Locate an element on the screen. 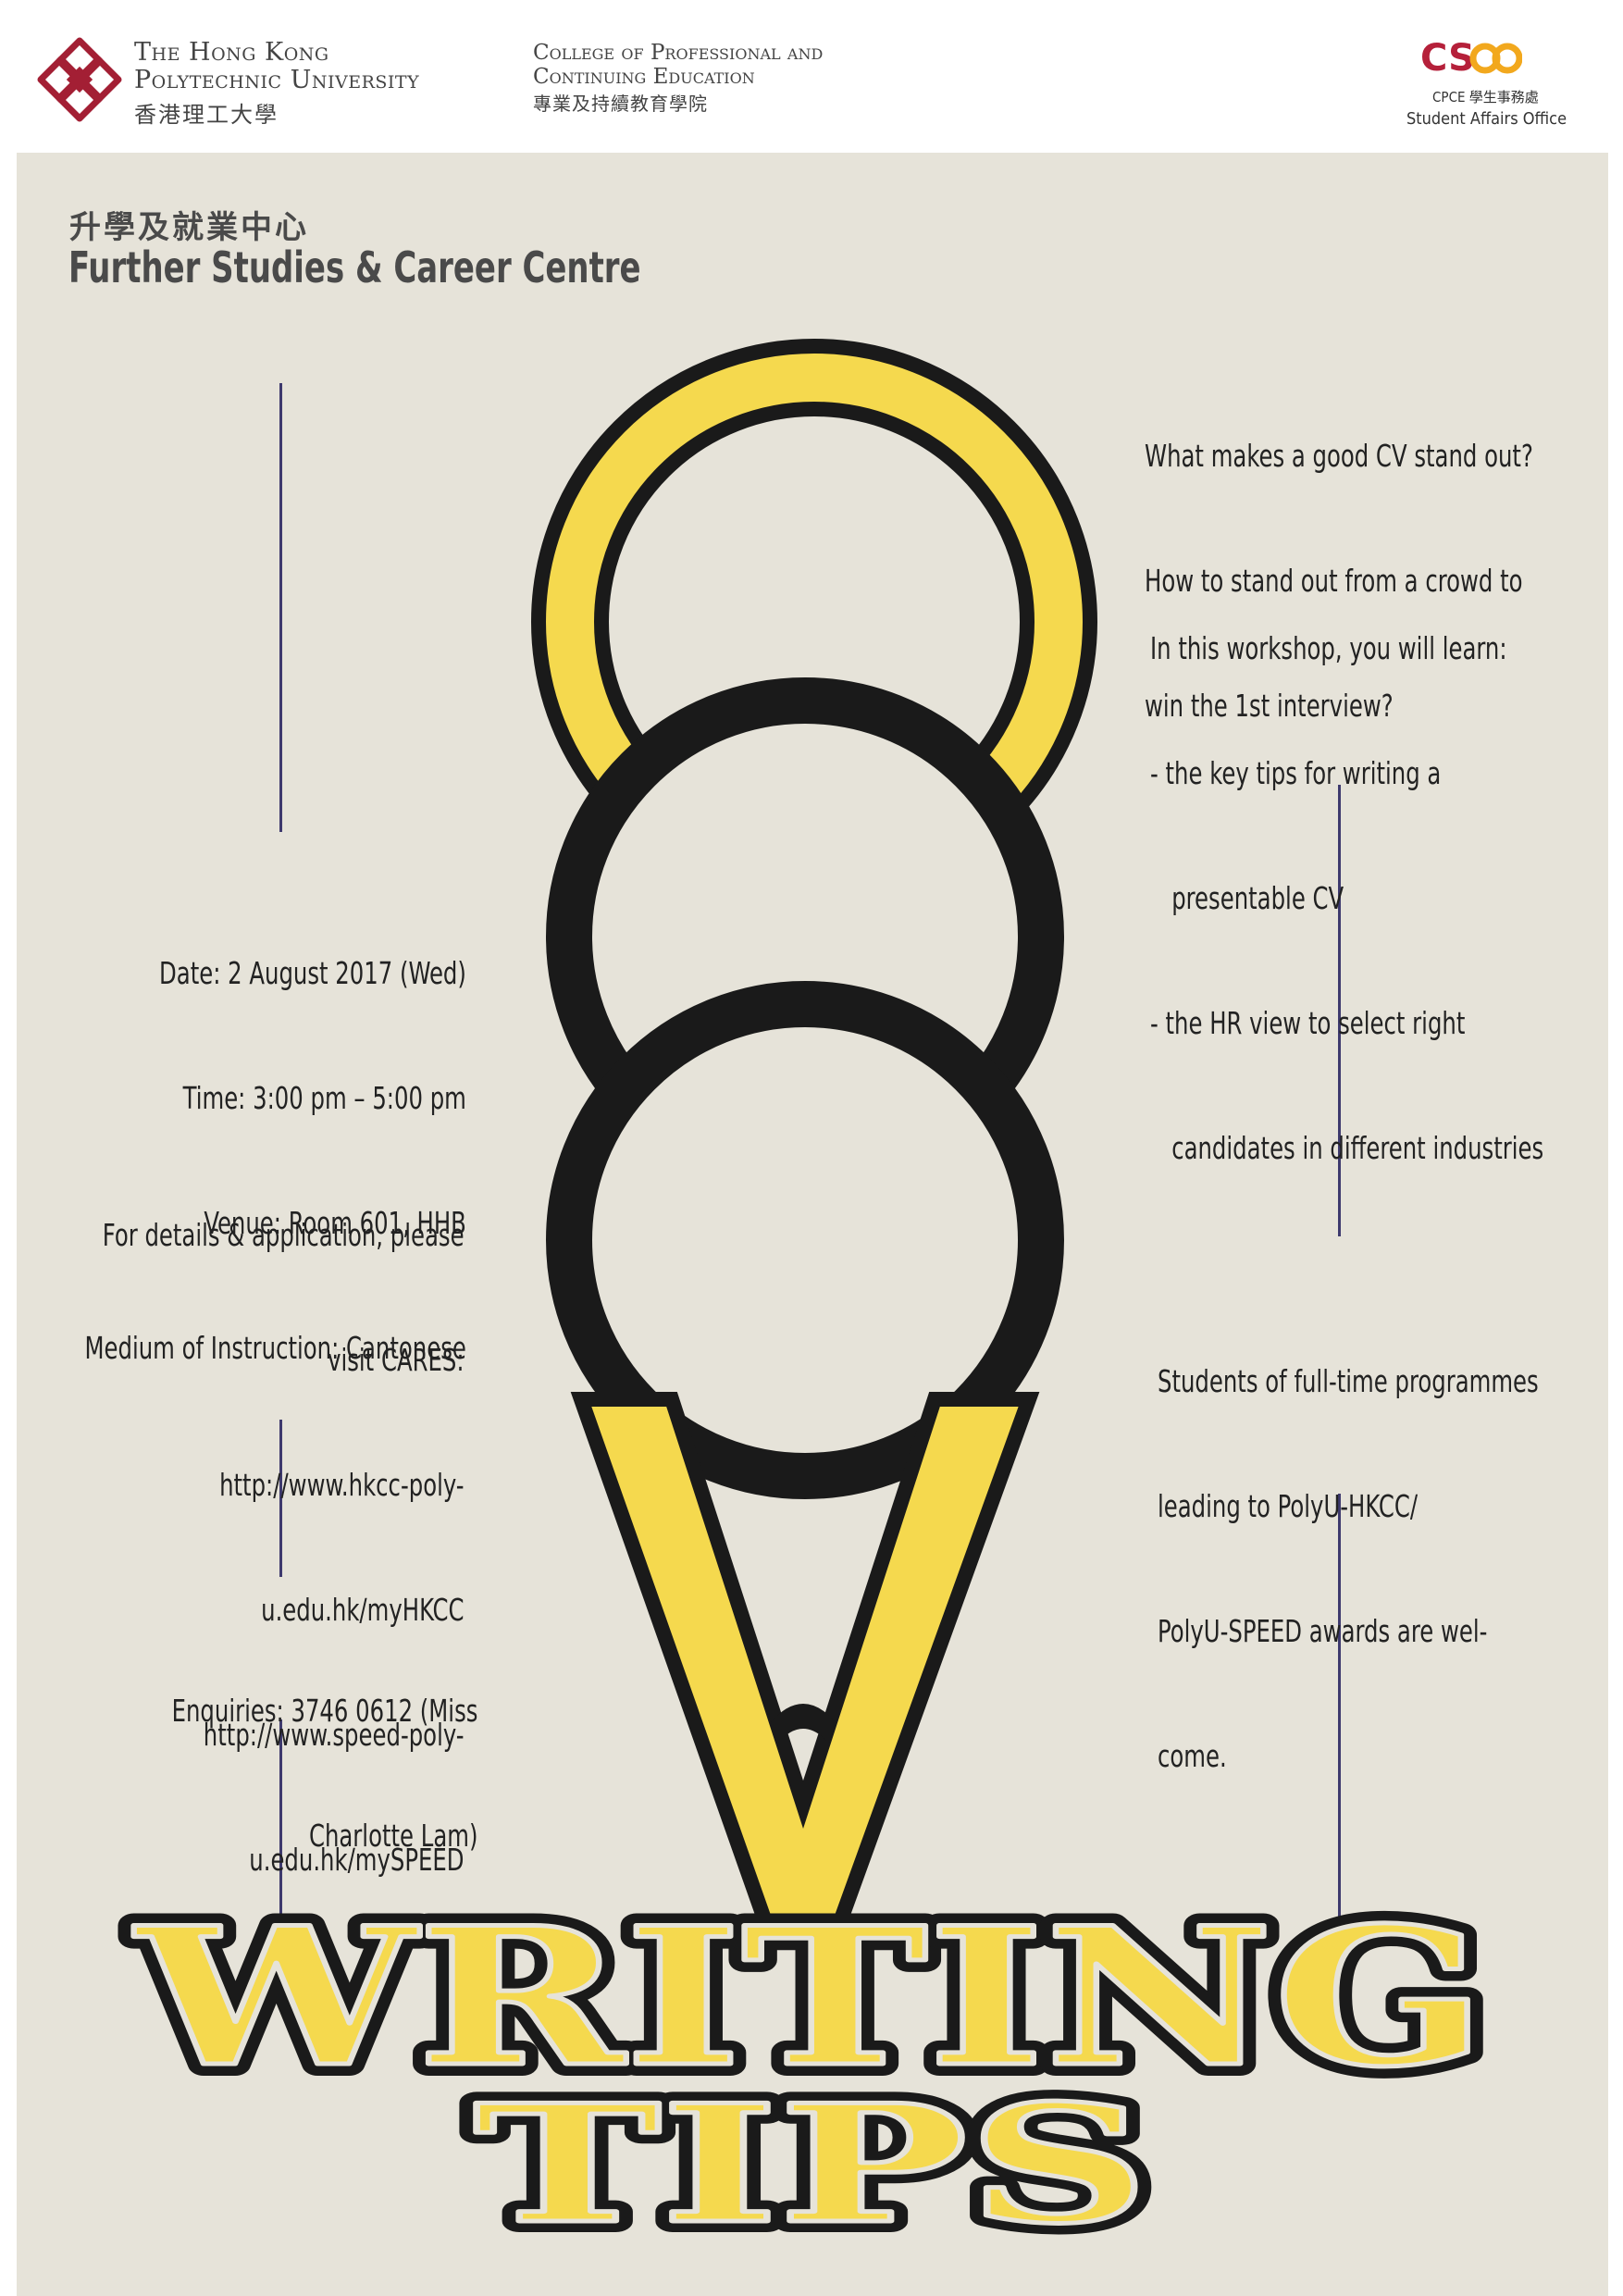 Image resolution: width=1623 pixels, height=2296 pixels. title-line-2-fill: TIPS is located at coordinates (811, 2165).